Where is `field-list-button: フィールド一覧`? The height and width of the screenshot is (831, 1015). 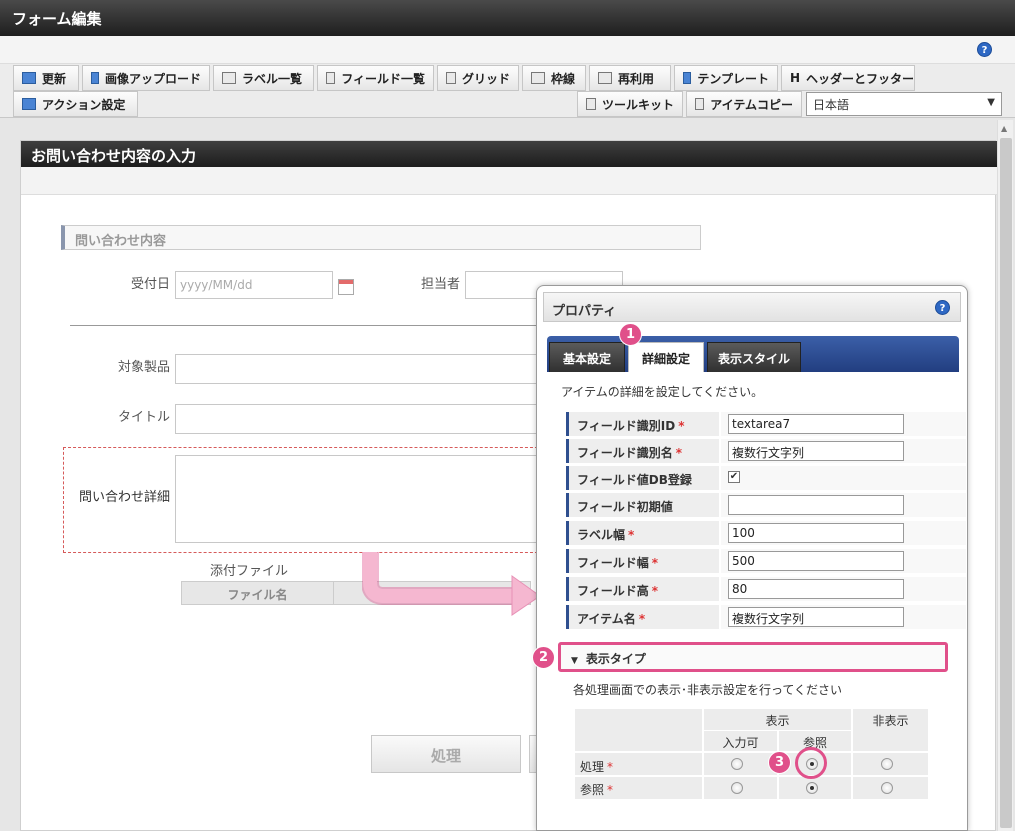 field-list-button: フィールド一覧 is located at coordinates (375, 78).